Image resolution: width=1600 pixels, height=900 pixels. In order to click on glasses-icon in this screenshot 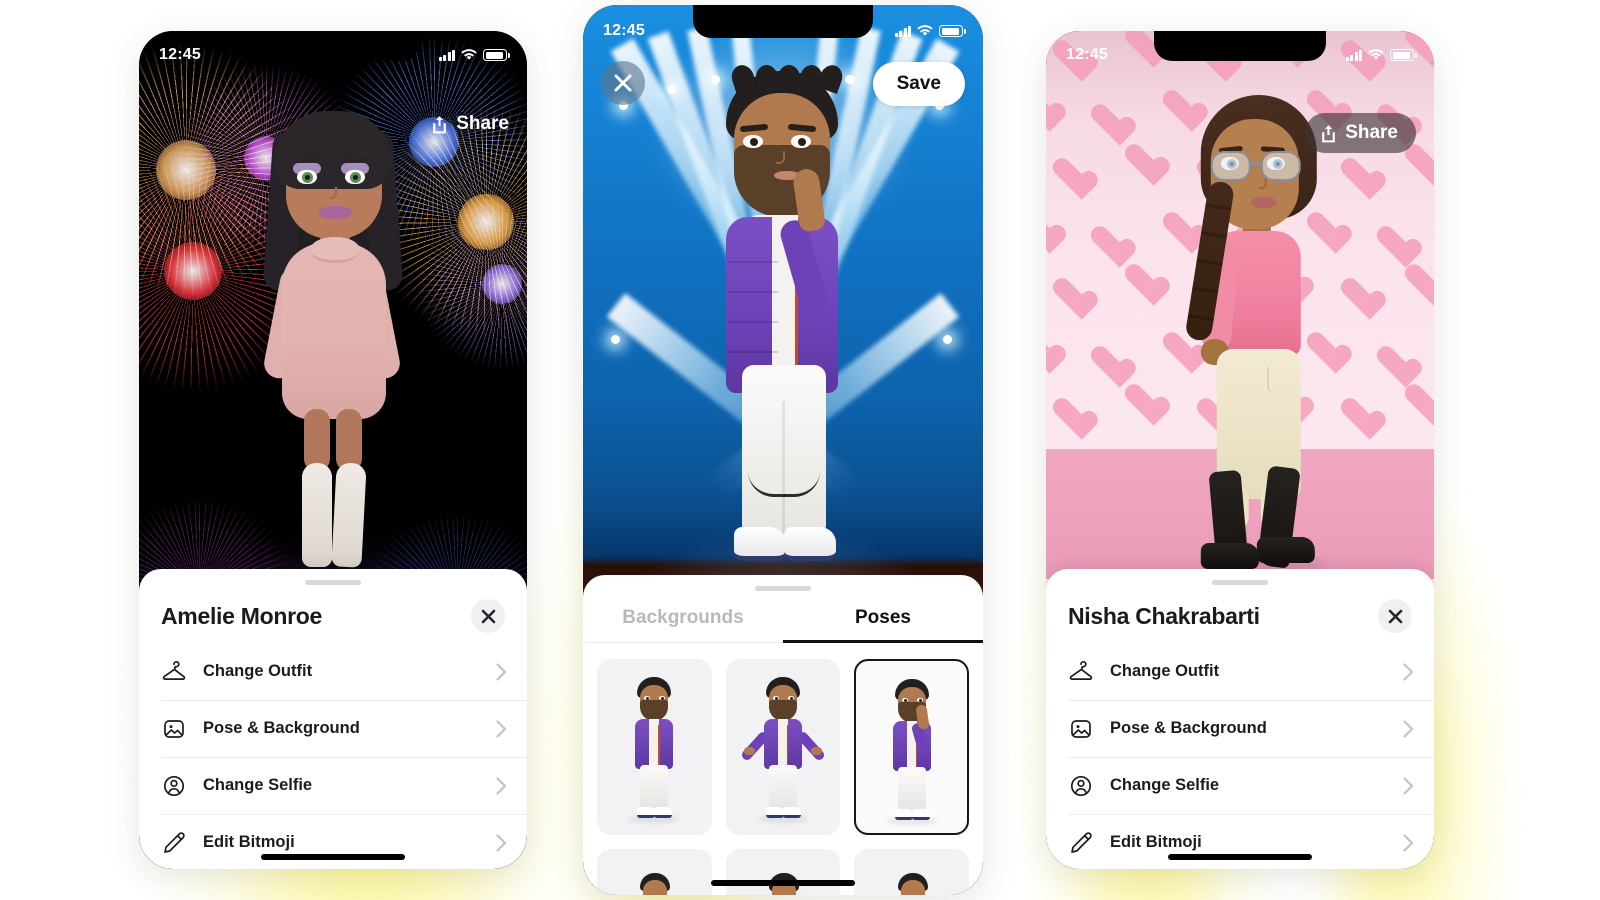, I will do `click(1256, 166)`.